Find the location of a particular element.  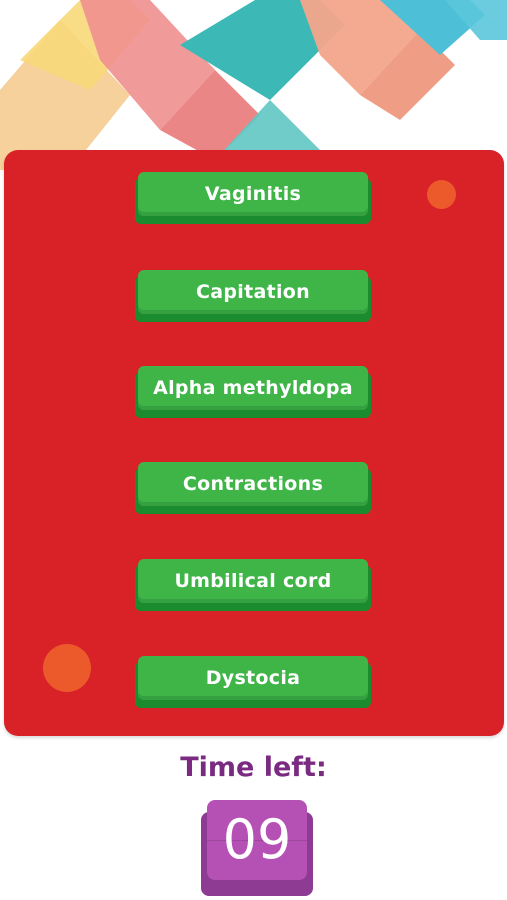

answer-label: Alpha methyldopa is located at coordinates (253, 388).